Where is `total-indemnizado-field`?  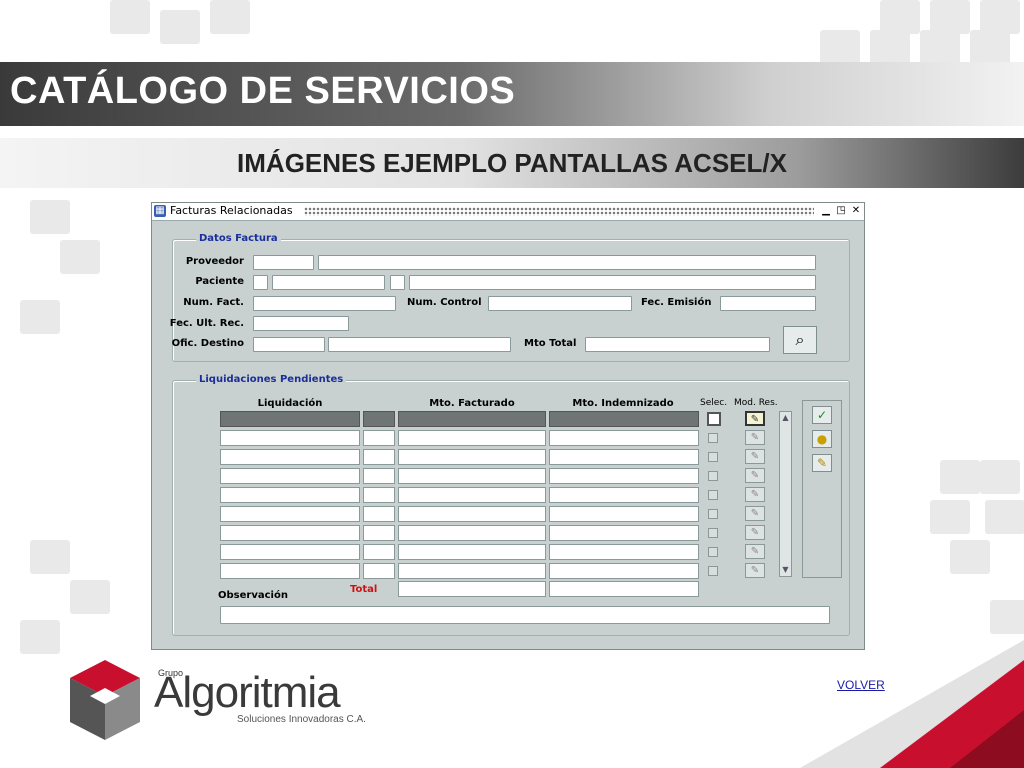
total-indemnizado-field is located at coordinates (624, 589).